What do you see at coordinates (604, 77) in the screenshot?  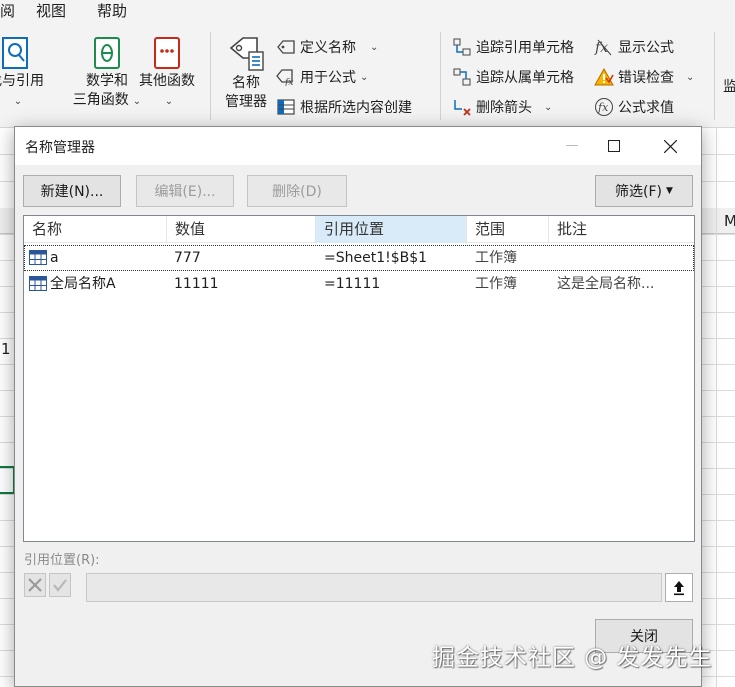 I see `error-check-icon` at bounding box center [604, 77].